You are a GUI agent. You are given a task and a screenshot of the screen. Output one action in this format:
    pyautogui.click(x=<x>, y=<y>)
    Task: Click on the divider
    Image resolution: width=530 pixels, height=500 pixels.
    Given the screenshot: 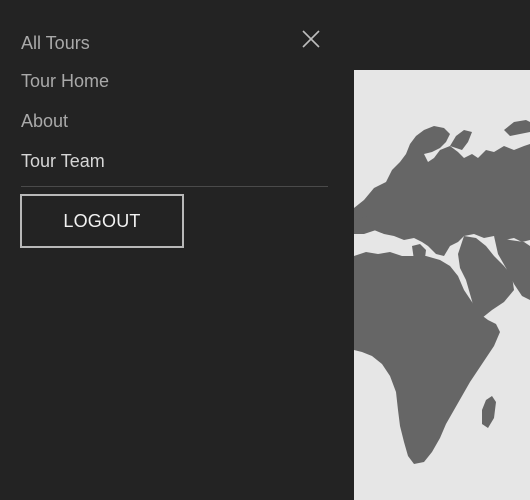 What is the action you would take?
    pyautogui.click(x=174, y=186)
    